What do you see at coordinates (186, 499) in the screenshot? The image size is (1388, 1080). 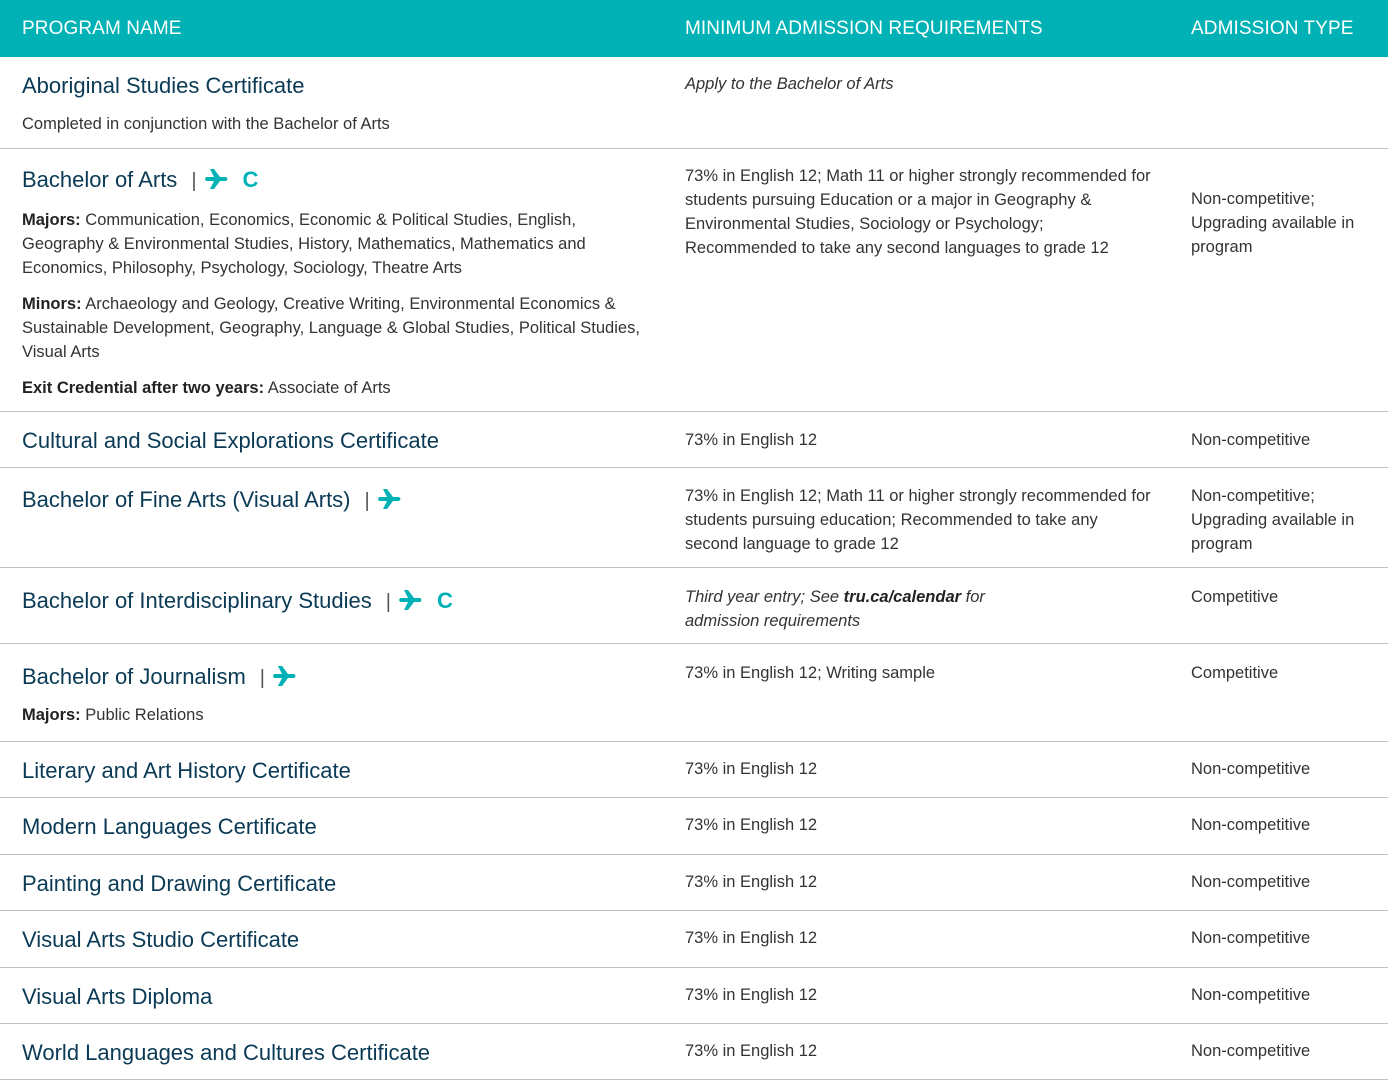 I see `program-name: Bachelor of Fine Arts (Visual Arts)` at bounding box center [186, 499].